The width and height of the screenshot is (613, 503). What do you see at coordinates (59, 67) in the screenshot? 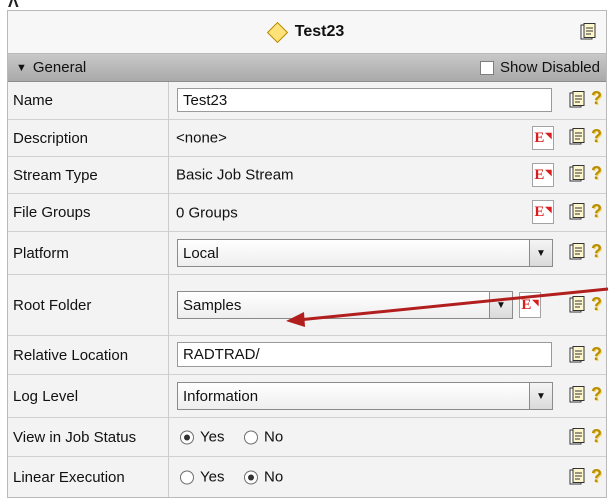
I see `section-title: General` at bounding box center [59, 67].